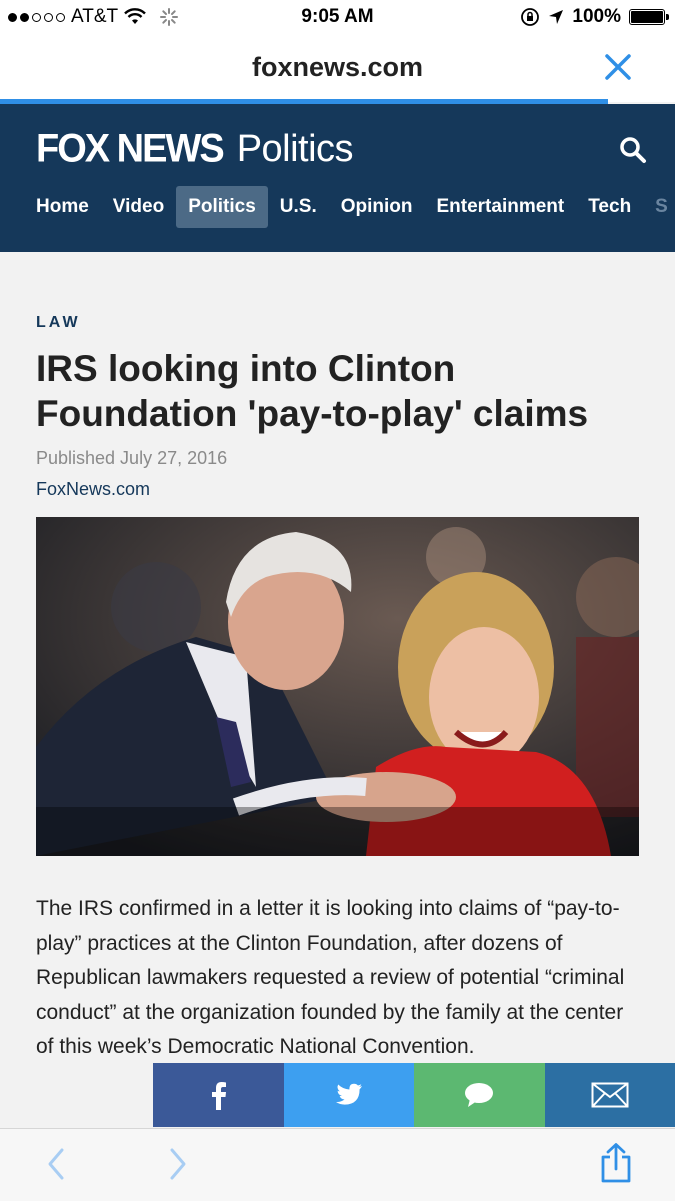  Describe the element at coordinates (338, 458) in the screenshot. I see `published-date: Published July 27, 2016` at that location.